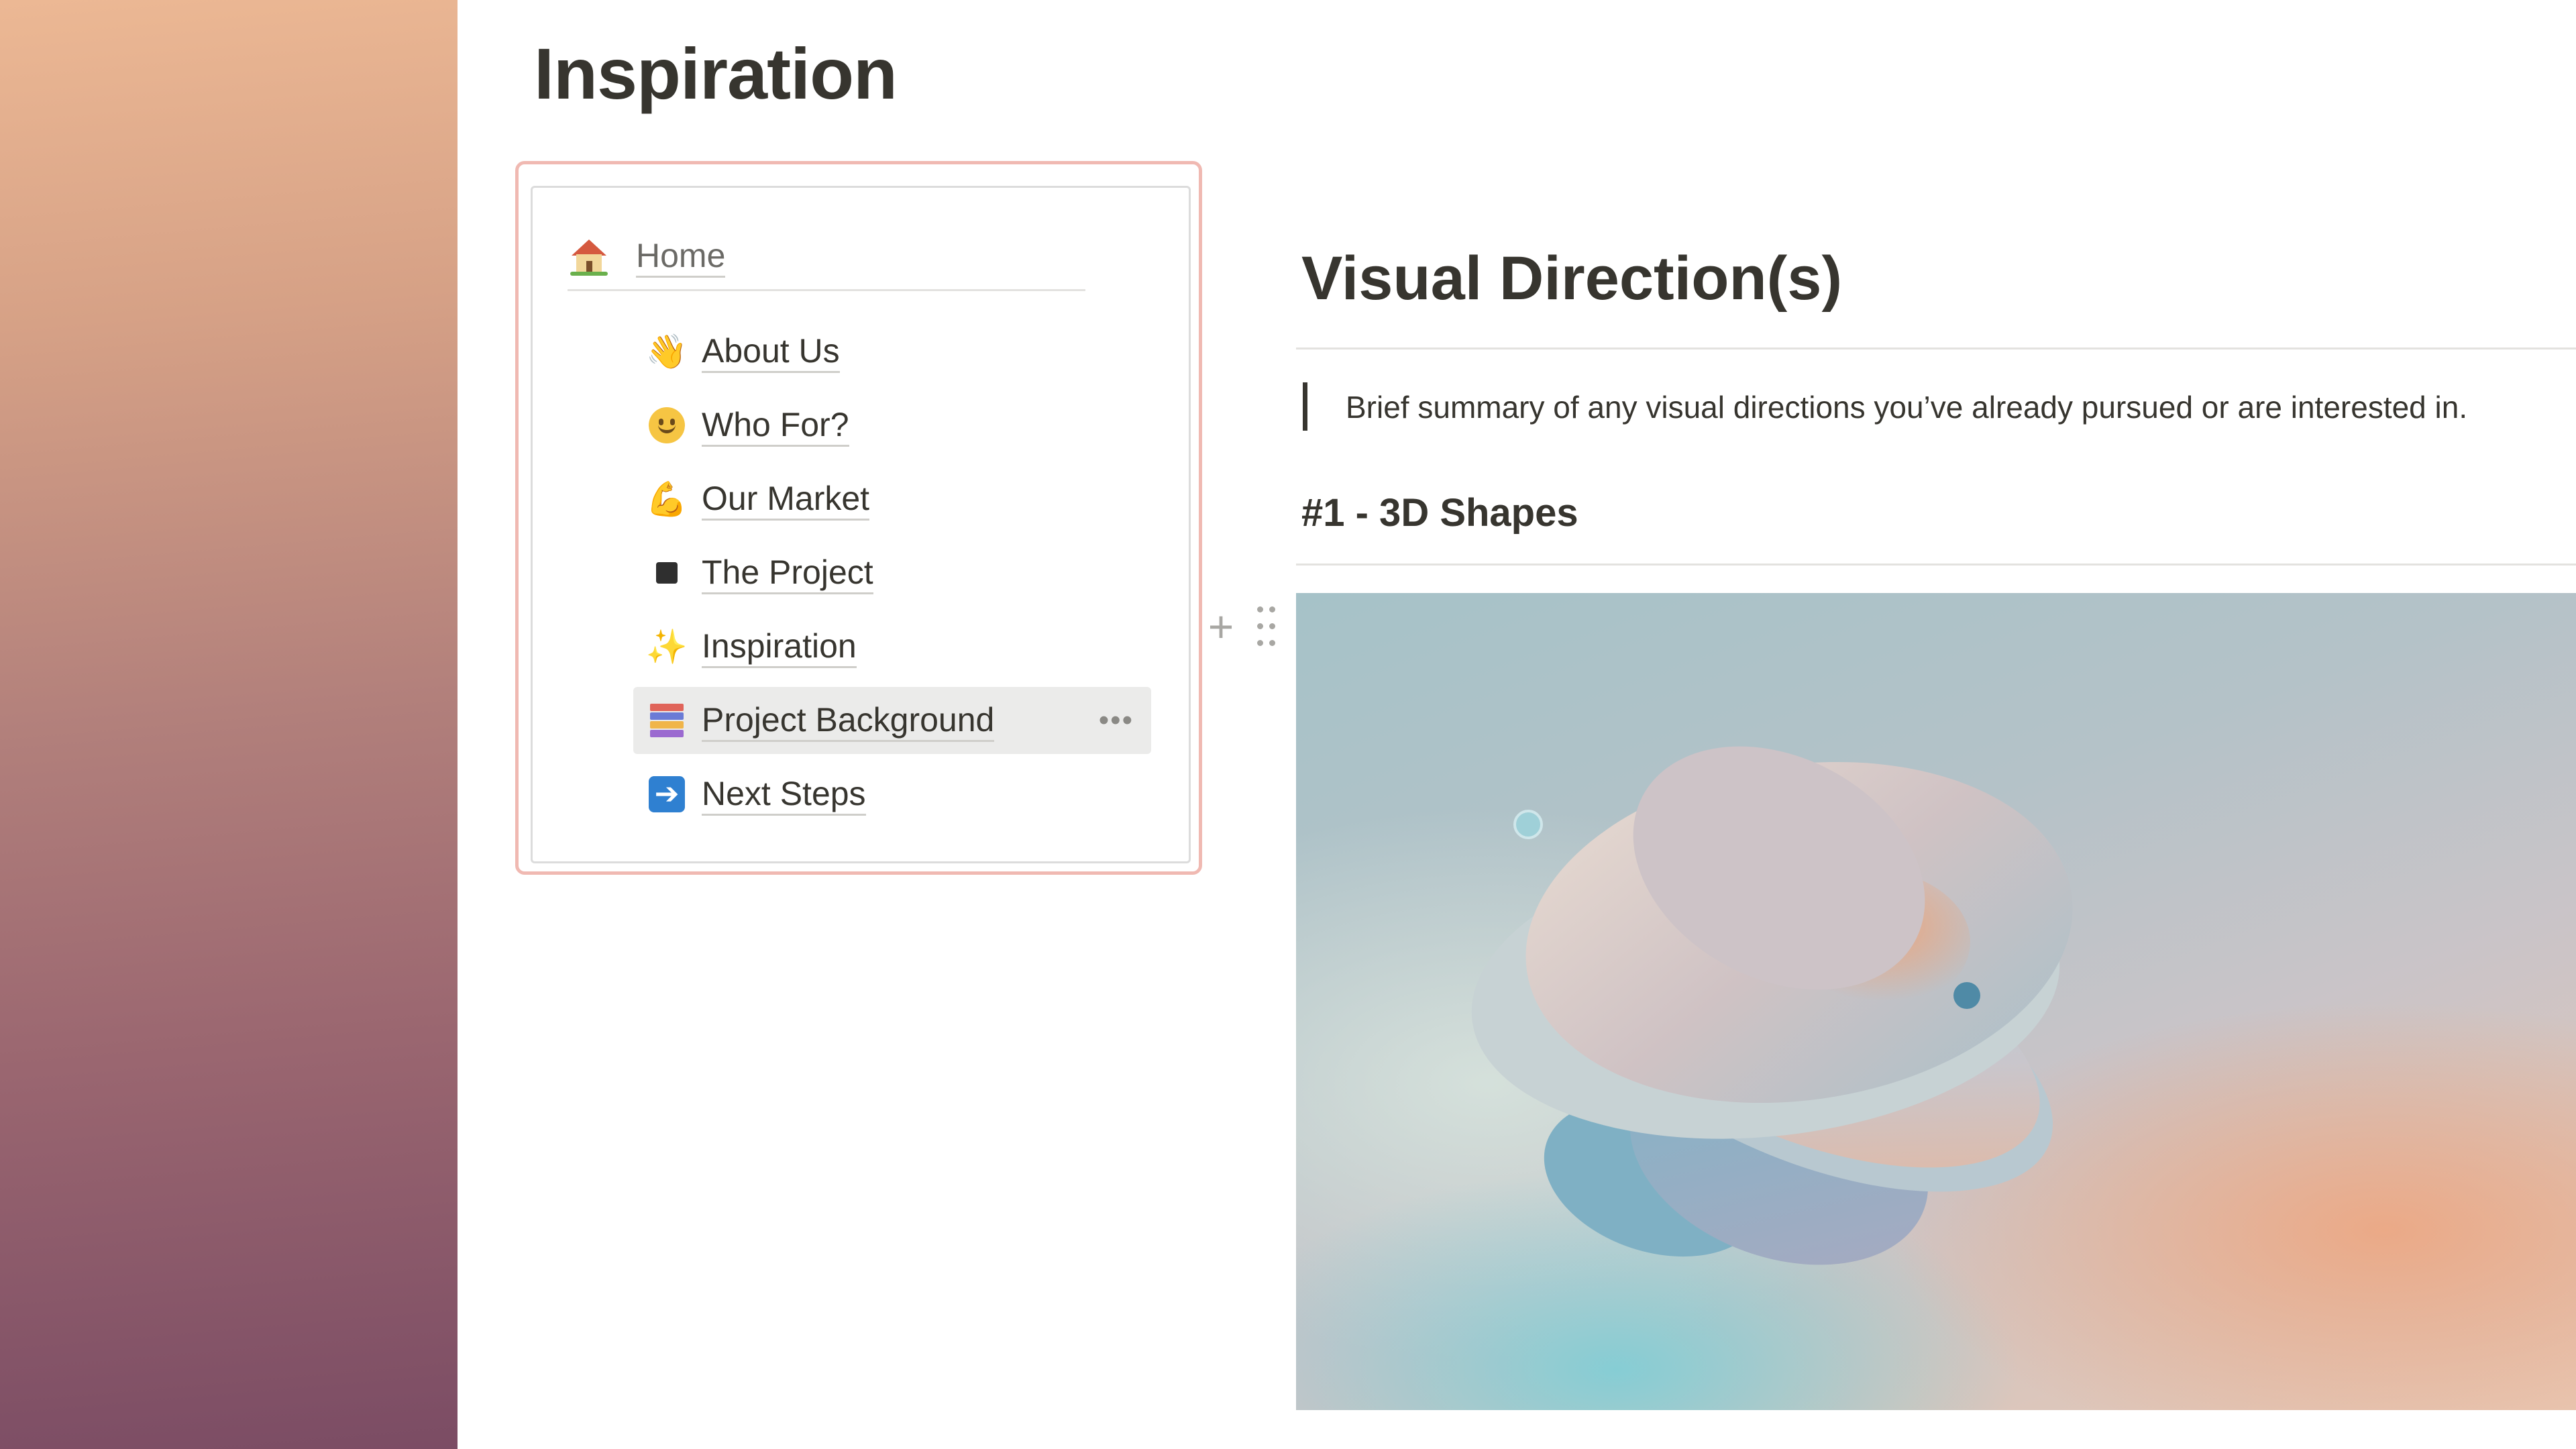  Describe the element at coordinates (892, 351) in the screenshot. I see `toc-item-about-us: 👋 About Us` at that location.